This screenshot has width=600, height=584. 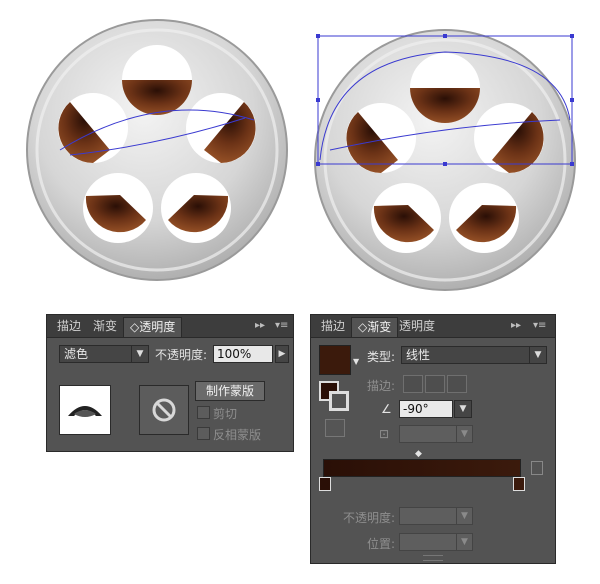 I want to click on tab-gradient: ◇渐变, so click(x=375, y=327).